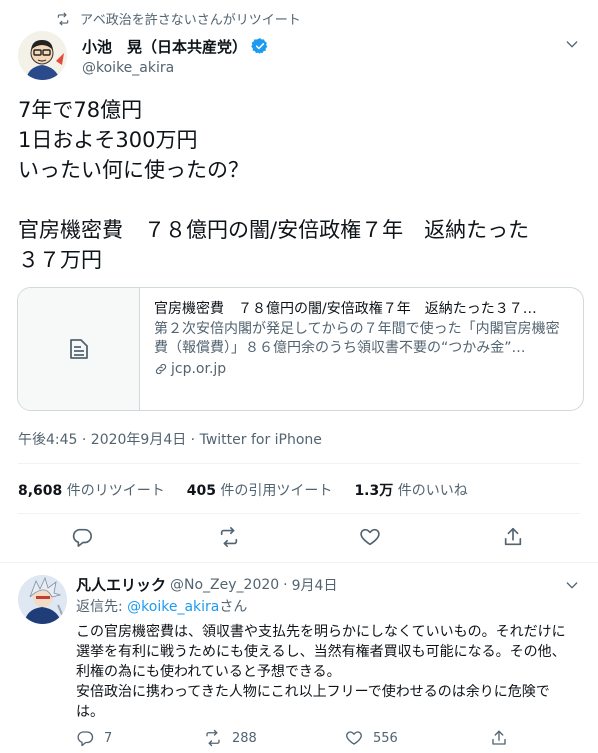 This screenshot has width=598, height=753. Describe the element at coordinates (385, 738) in the screenshot. I see `reply-like-count: 556` at that location.